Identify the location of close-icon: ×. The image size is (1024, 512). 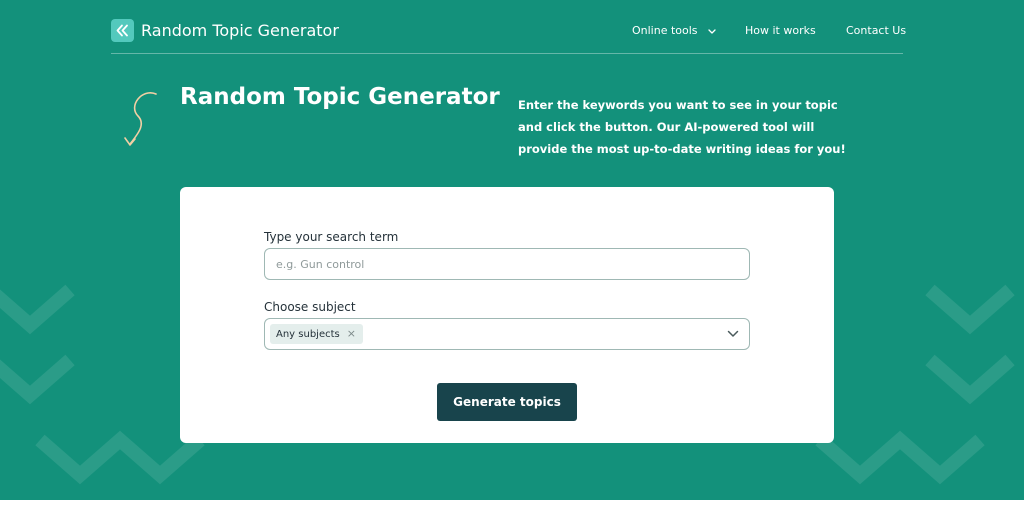
(351, 334).